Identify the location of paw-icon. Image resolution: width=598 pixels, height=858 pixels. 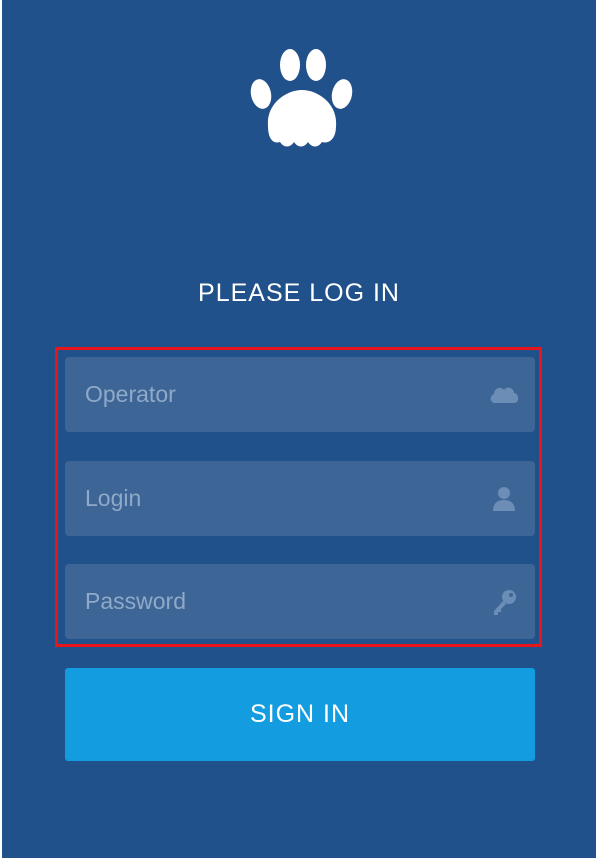
(301, 98).